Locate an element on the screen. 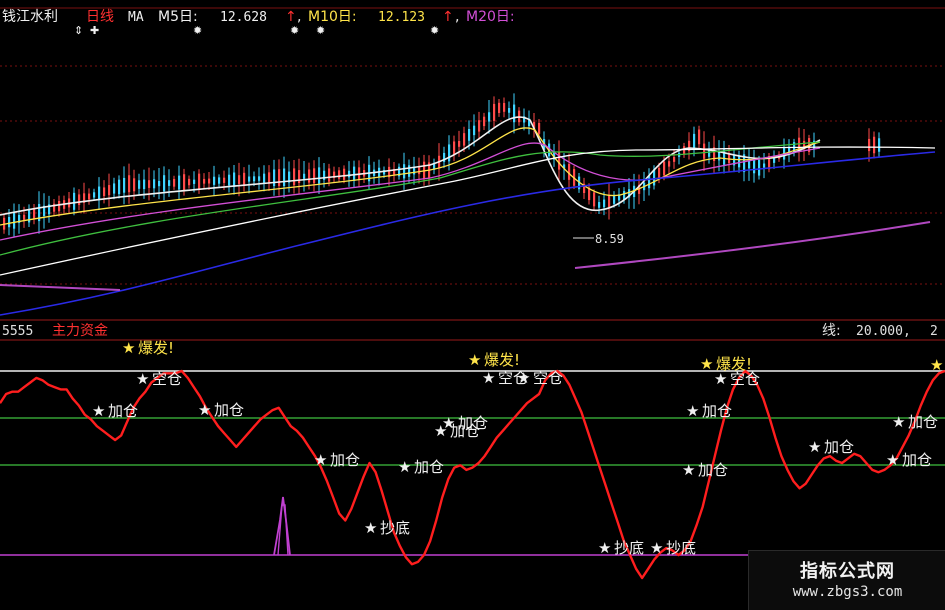 This screenshot has width=945, height=610. indicator-right-value: 20.000, is located at coordinates (883, 331).